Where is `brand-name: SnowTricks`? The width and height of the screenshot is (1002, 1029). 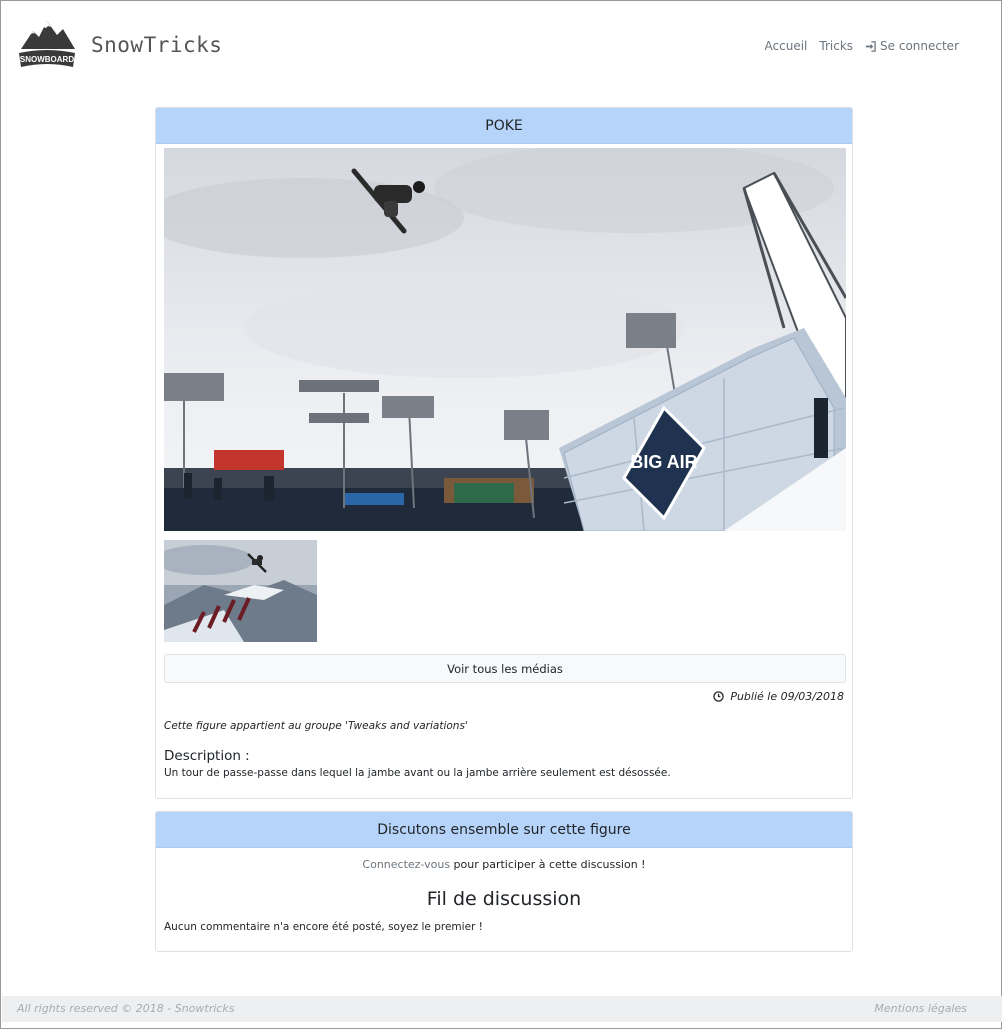
brand-name: SnowTricks is located at coordinates (156, 45).